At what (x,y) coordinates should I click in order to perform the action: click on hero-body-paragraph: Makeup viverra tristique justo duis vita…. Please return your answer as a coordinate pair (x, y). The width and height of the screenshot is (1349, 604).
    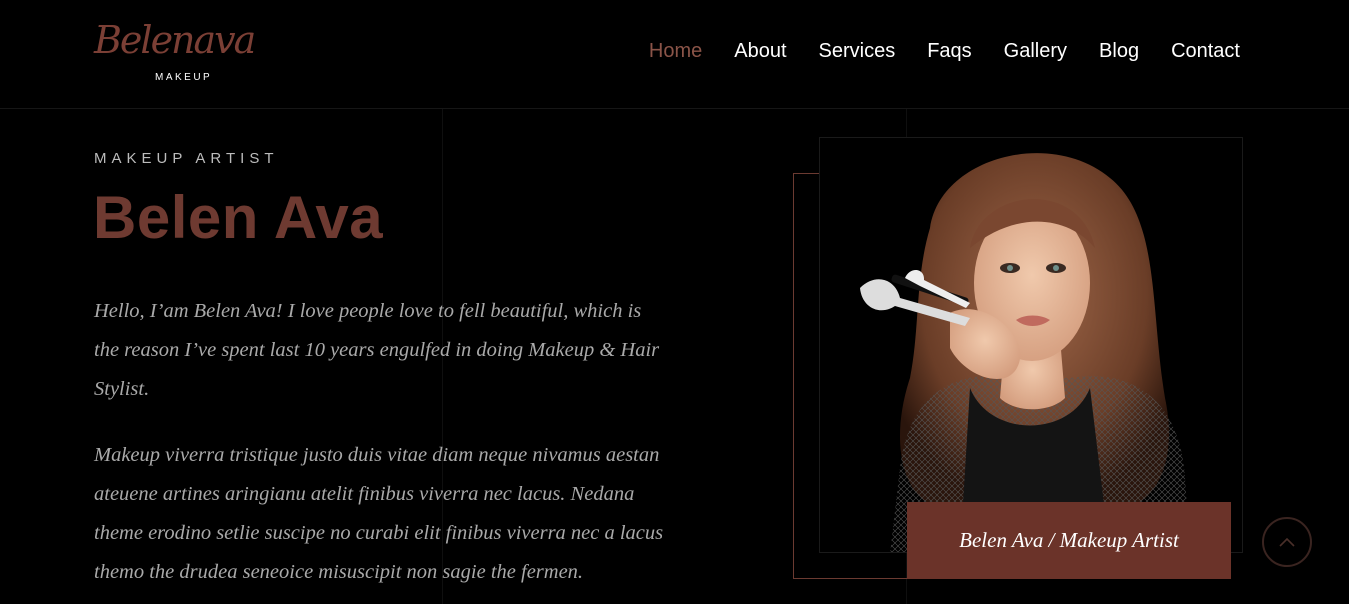
    Looking at the image, I should click on (379, 513).